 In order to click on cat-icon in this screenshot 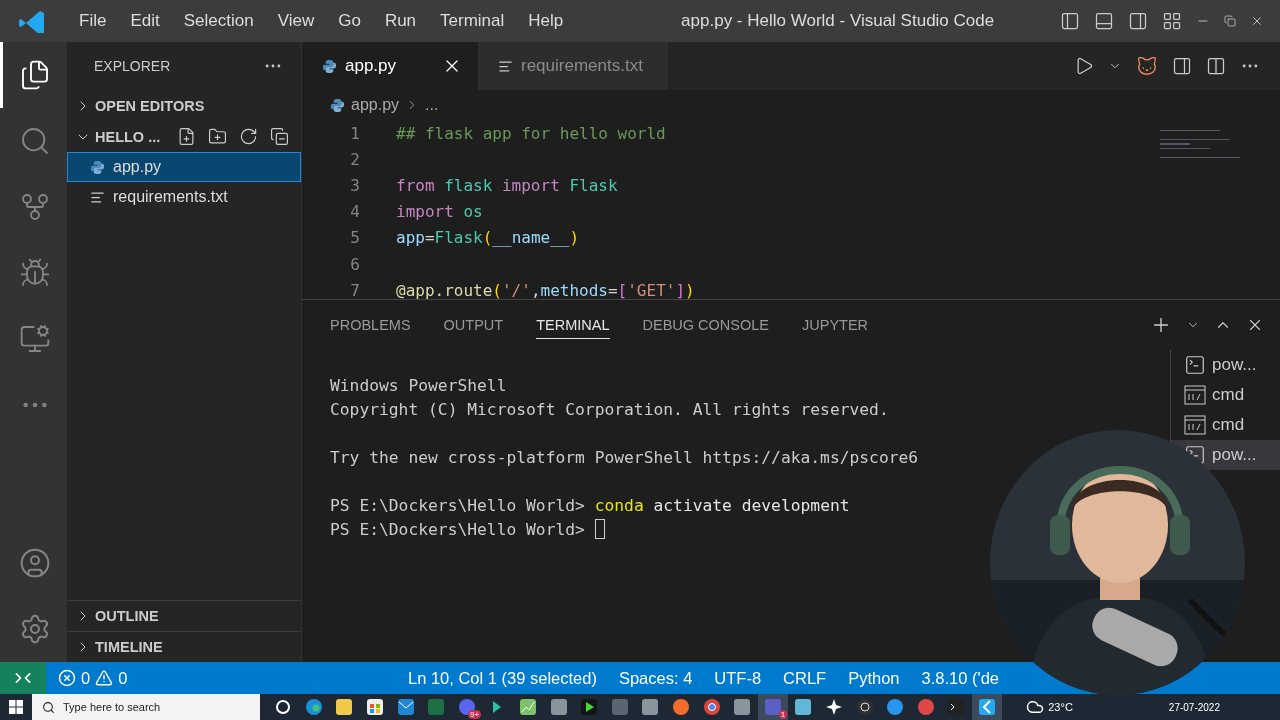, I will do `click(1147, 66)`.